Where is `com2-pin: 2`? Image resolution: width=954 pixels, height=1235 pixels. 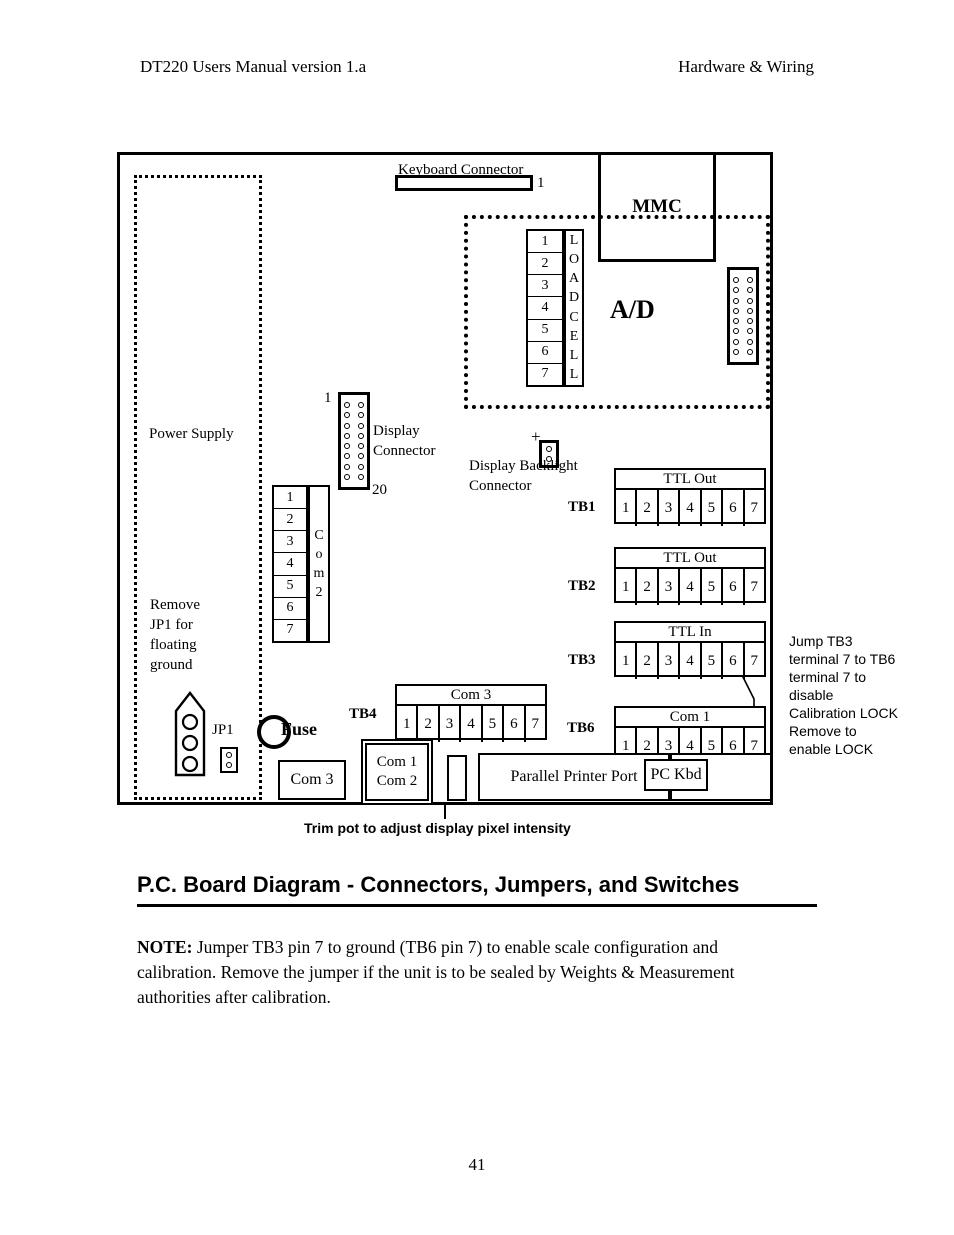
com2-pin: 2 is located at coordinates (290, 520).